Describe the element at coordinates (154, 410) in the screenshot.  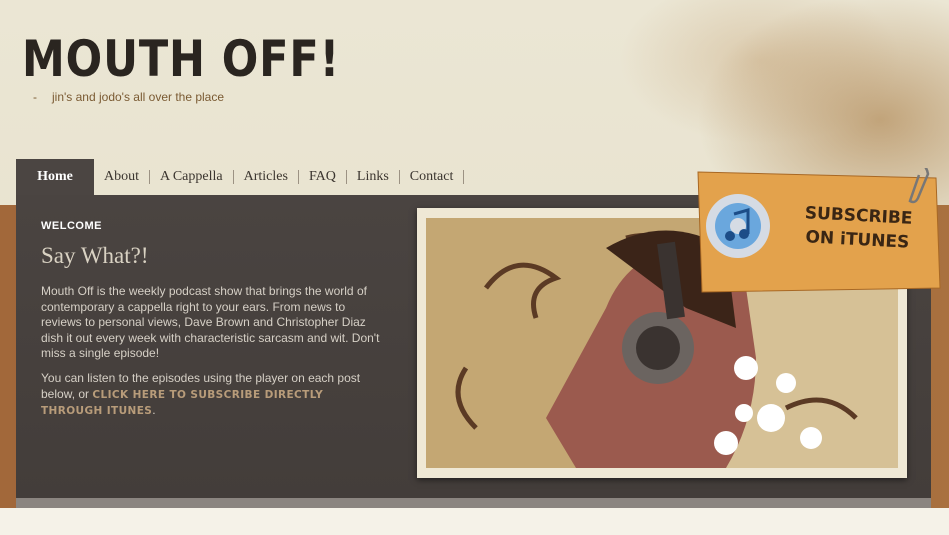
I see `listen-suffix: .` at that location.